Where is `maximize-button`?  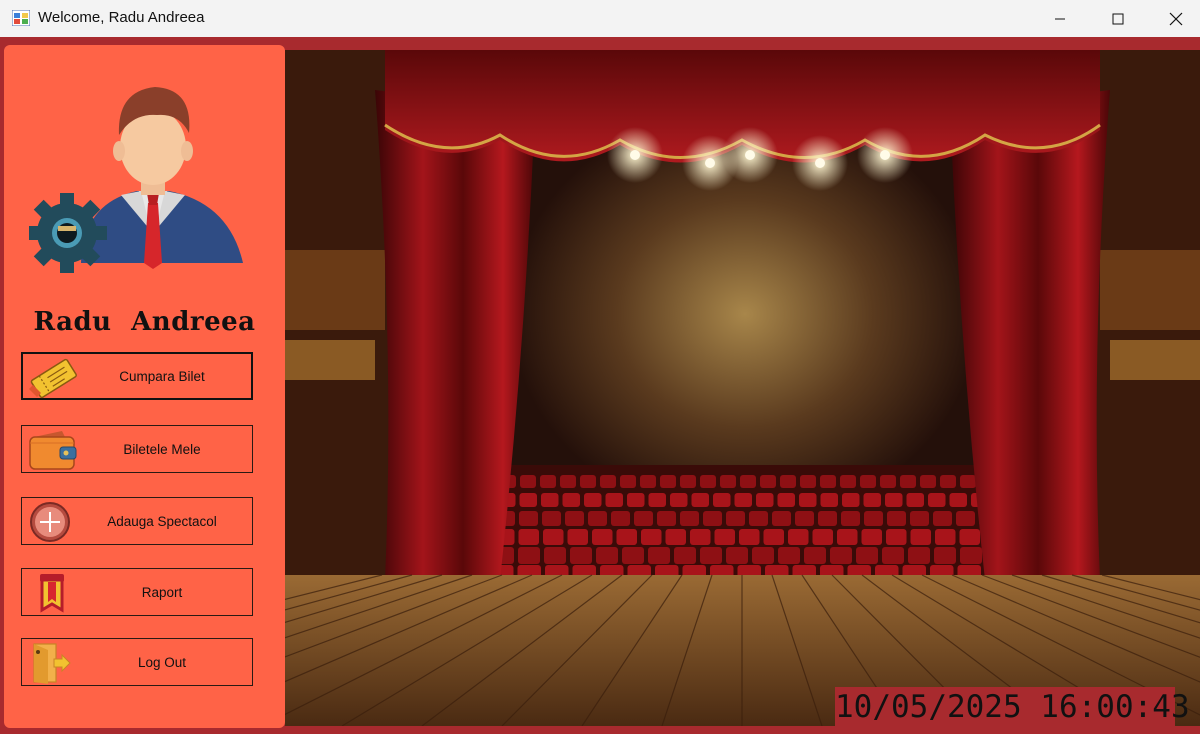
maximize-button is located at coordinates (1118, 18).